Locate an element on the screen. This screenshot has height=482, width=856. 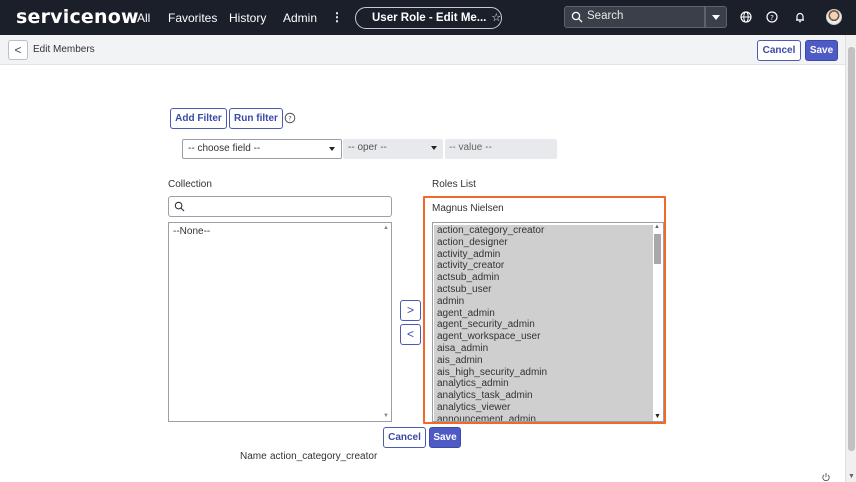
role-option: agent_security_admin is located at coordinates (543, 325).